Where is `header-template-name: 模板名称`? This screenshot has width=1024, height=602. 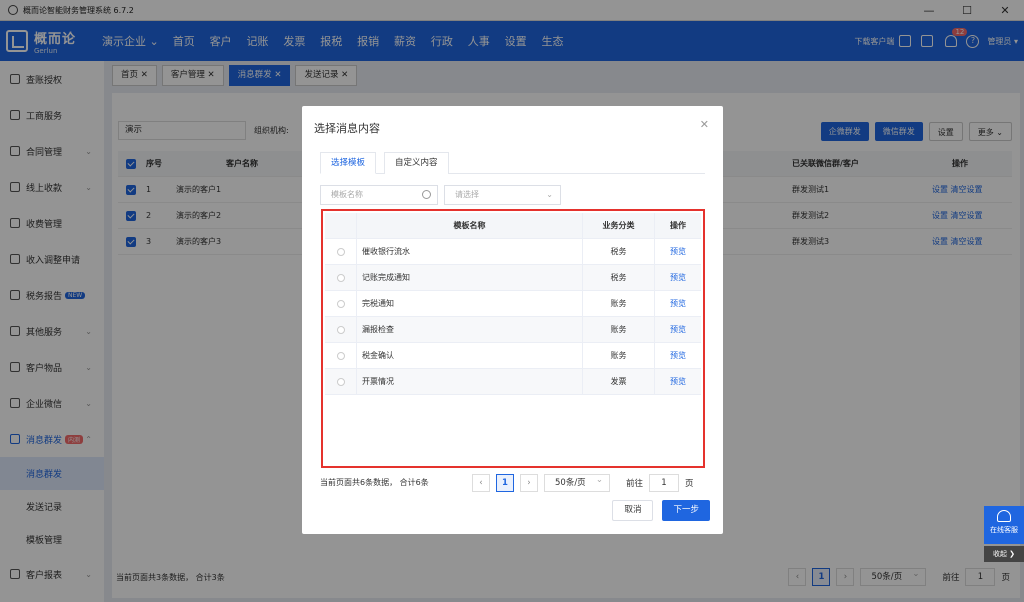
header-template-name: 模板名称 is located at coordinates (470, 225).